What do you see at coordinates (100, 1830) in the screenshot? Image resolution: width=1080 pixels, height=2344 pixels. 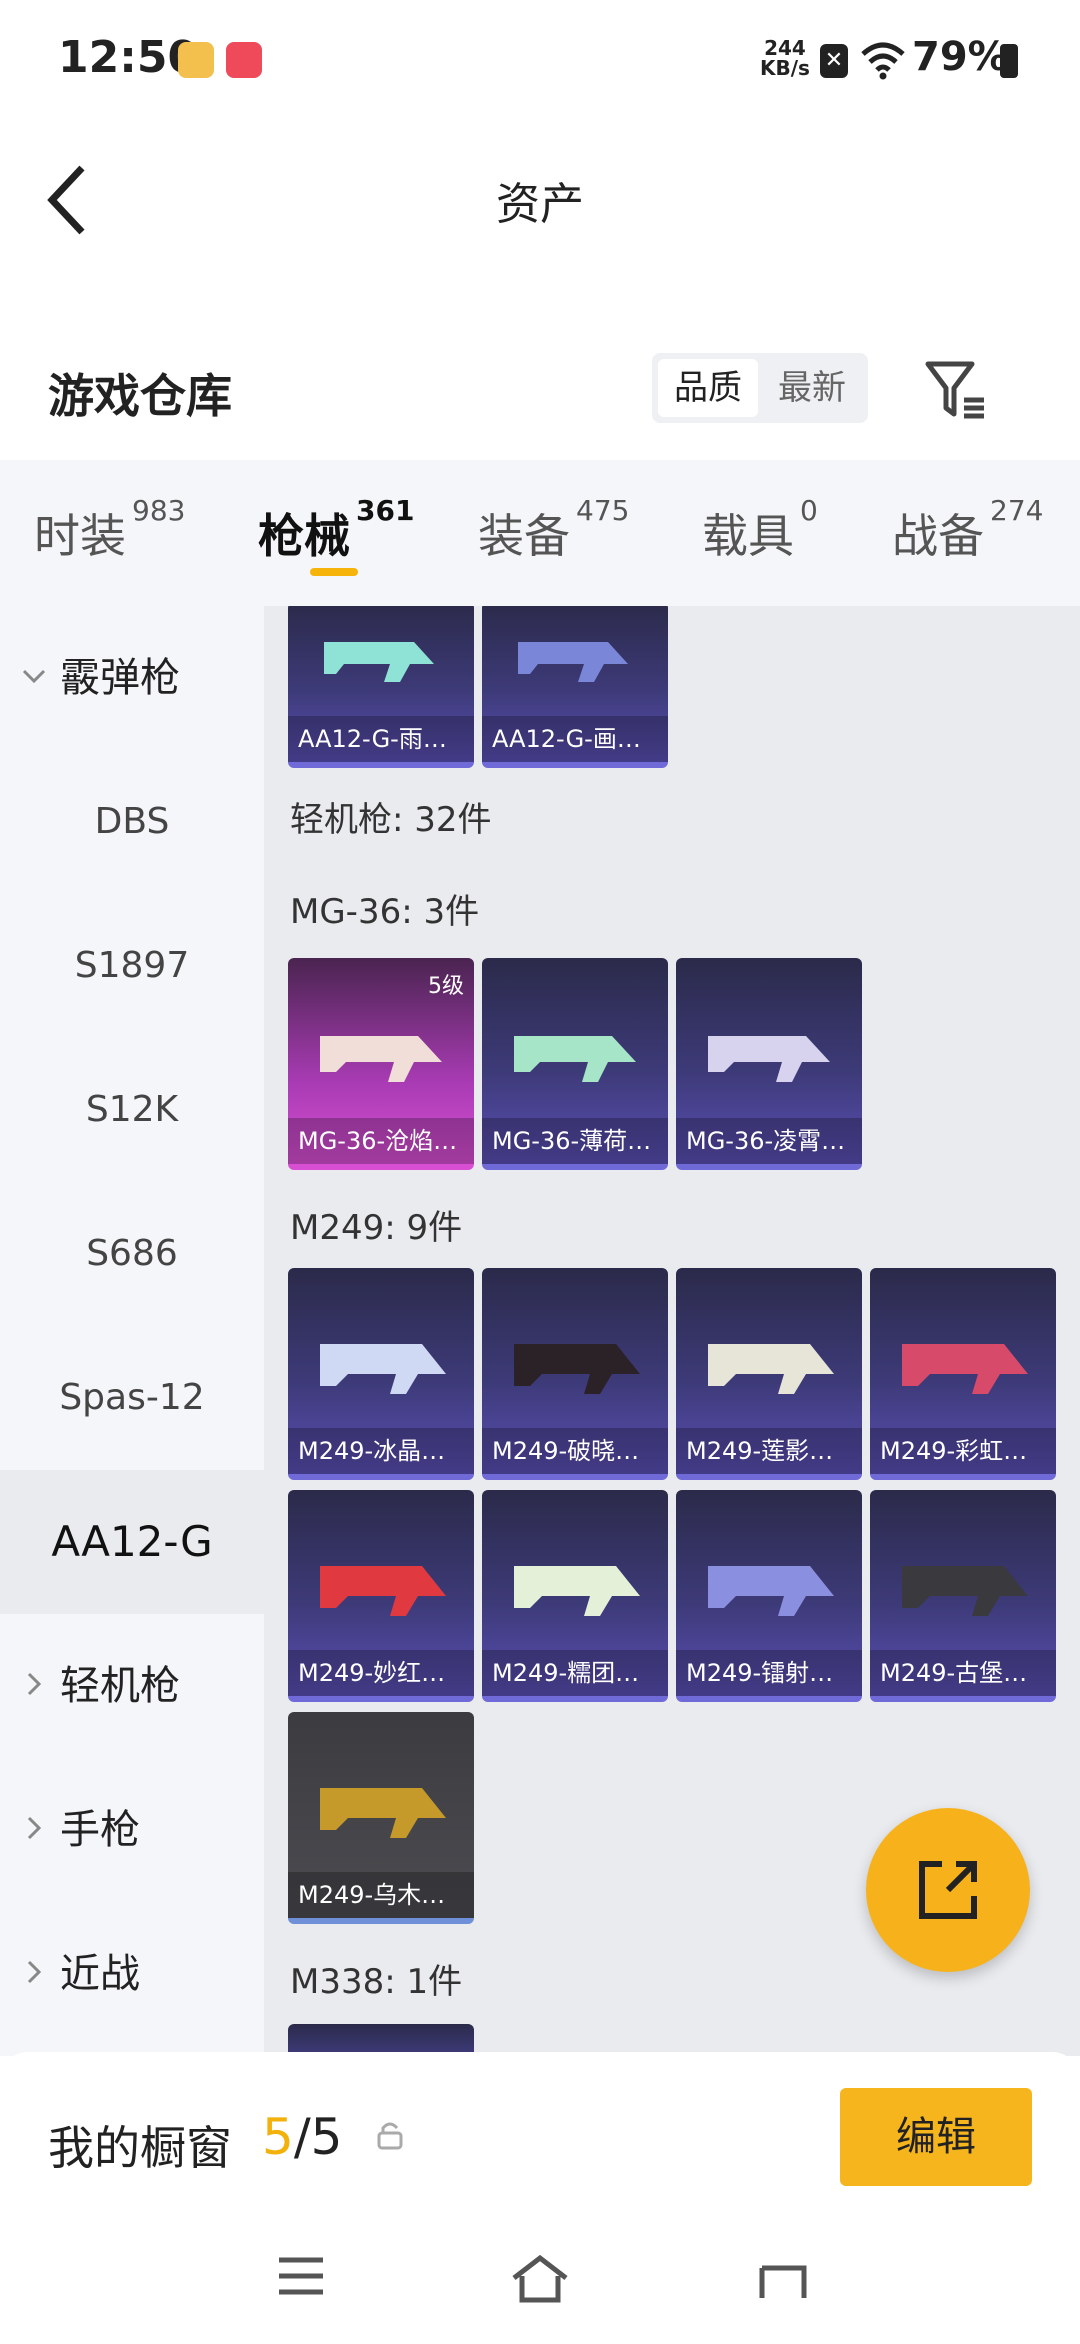 I see `sidebar-item-label: 手枪` at bounding box center [100, 1830].